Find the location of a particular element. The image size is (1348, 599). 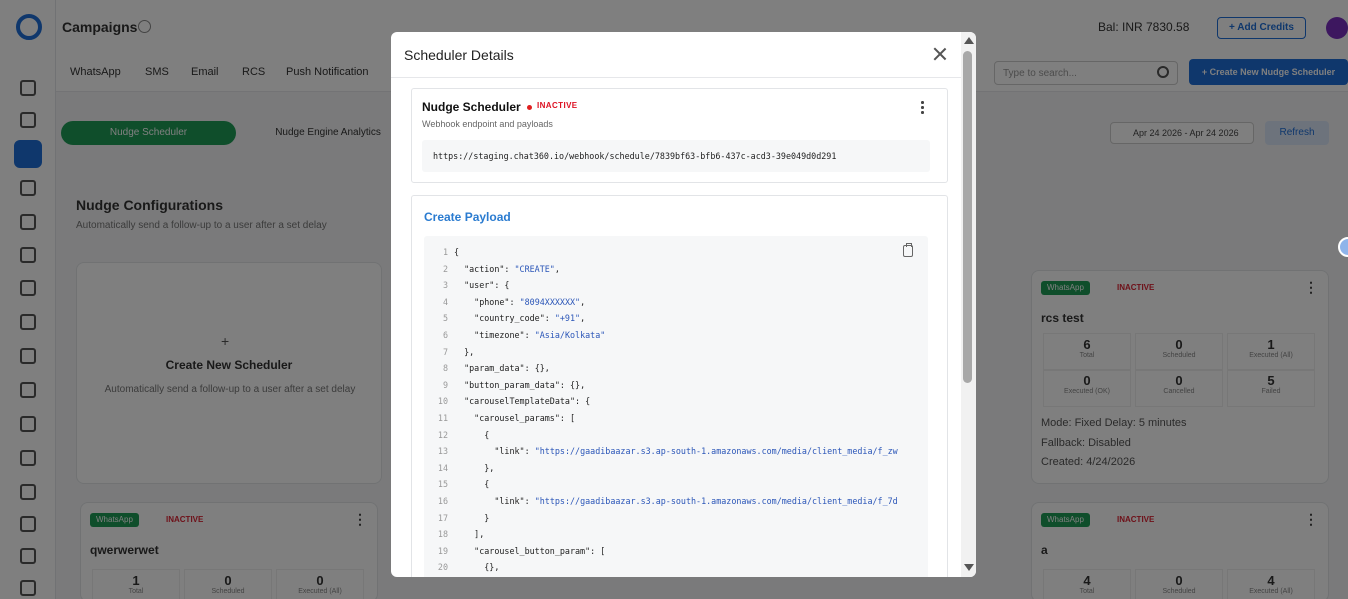

modal-title: Scheduler Details is located at coordinates (459, 55).